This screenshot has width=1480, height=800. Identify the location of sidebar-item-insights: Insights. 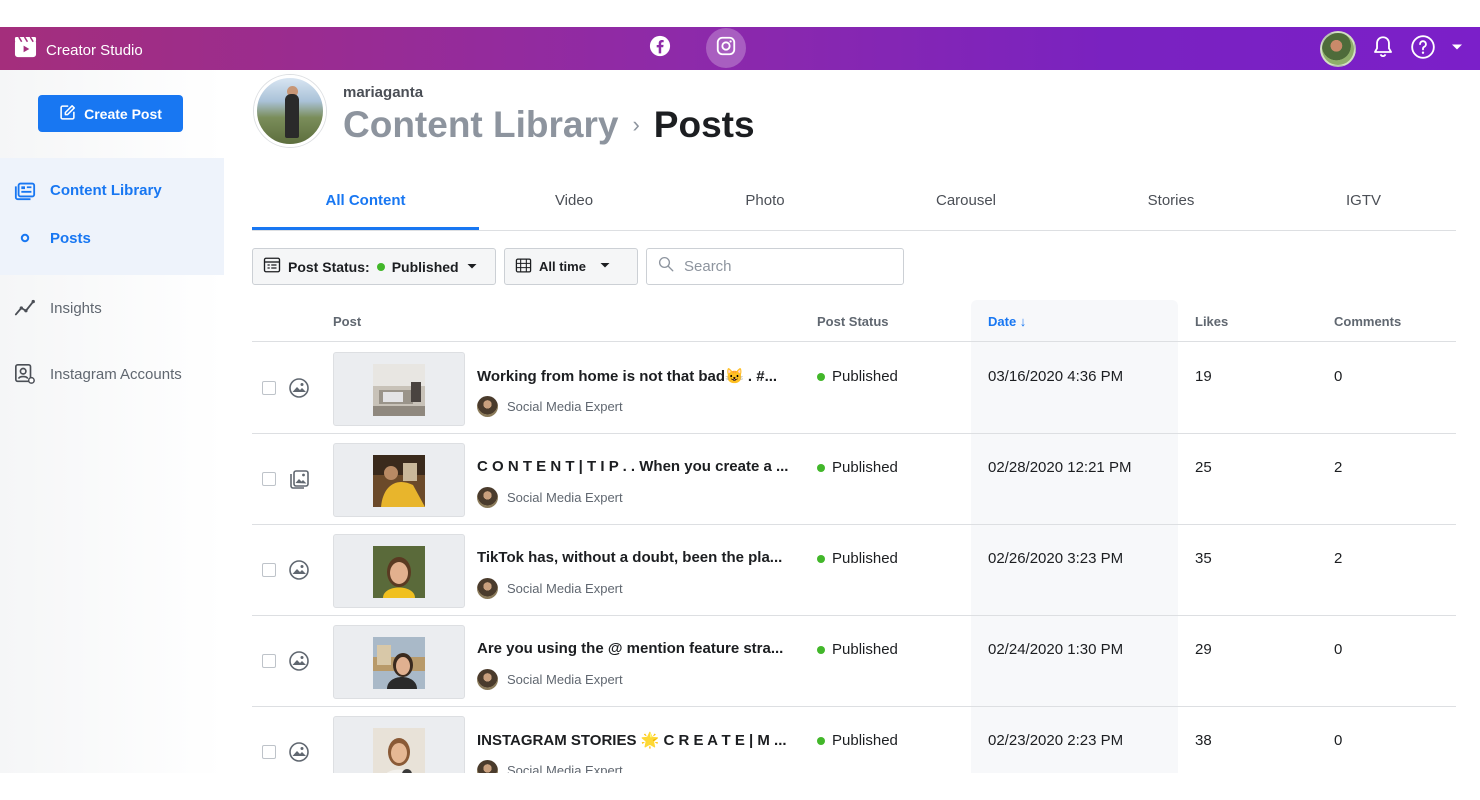
(112, 308).